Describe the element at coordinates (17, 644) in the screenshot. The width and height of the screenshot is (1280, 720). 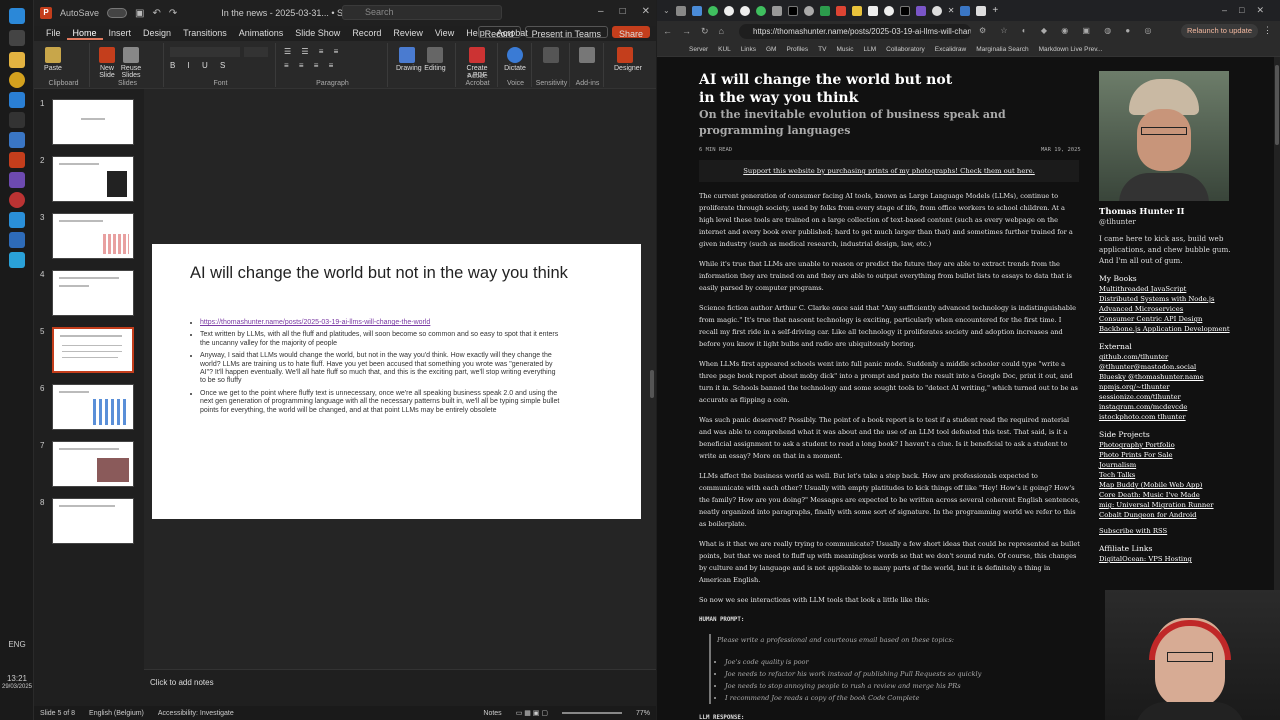
I see `language-indicator: ENG` at that location.